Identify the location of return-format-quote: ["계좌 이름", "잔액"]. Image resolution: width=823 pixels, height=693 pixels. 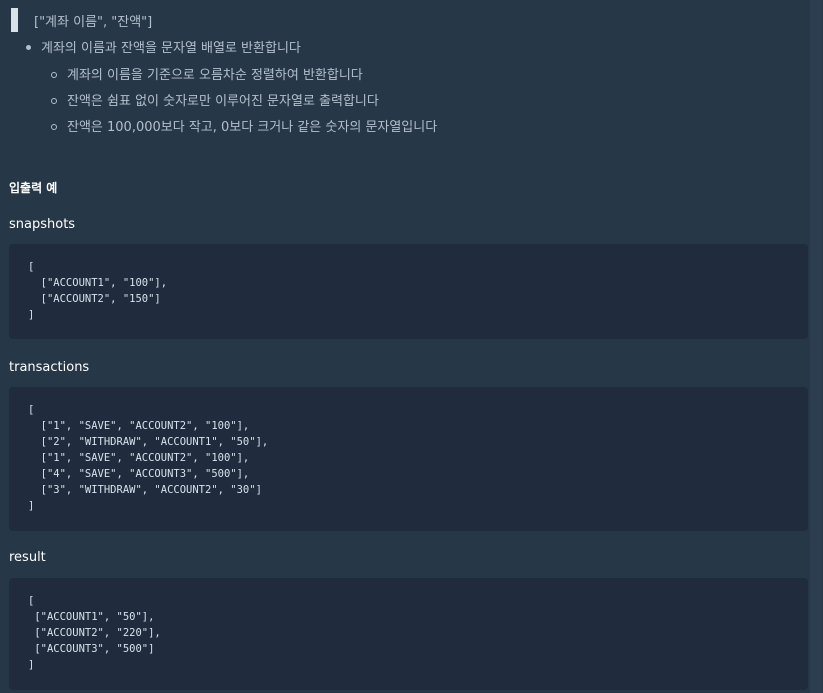
(81, 20).